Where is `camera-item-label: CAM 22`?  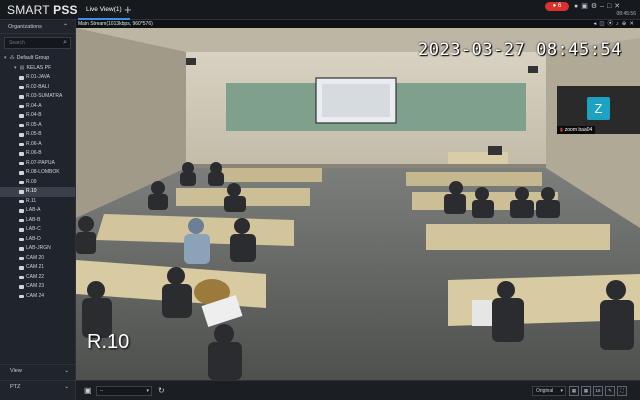
camera-item-label: CAM 22 is located at coordinates (35, 276).